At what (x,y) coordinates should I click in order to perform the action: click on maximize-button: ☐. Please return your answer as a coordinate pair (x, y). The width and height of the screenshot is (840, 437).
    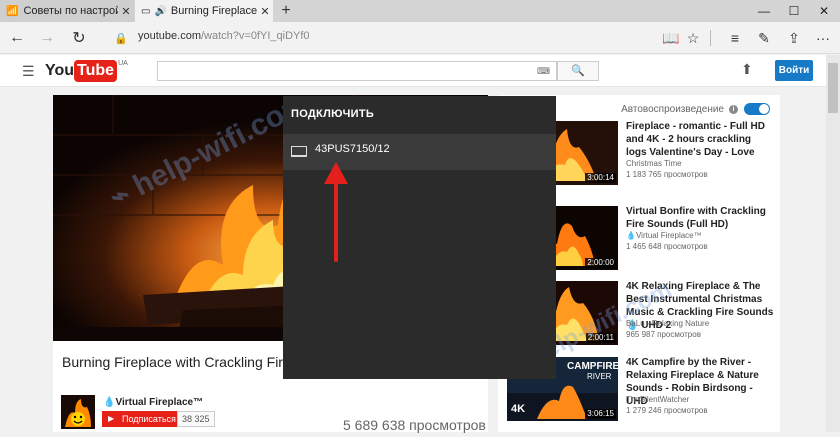
    Looking at the image, I should click on (794, 11).